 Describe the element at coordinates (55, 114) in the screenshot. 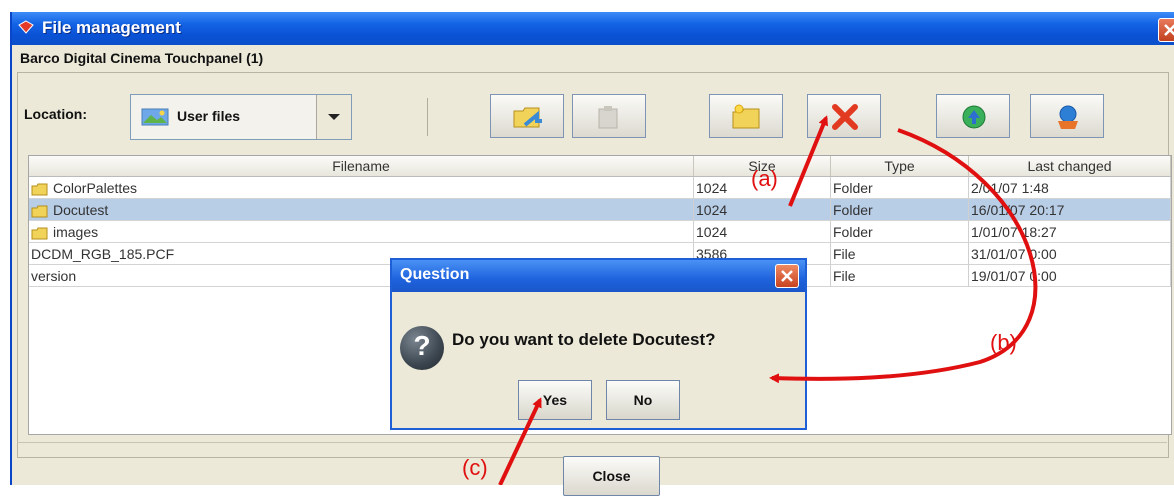

I see `location-label: Location:` at that location.